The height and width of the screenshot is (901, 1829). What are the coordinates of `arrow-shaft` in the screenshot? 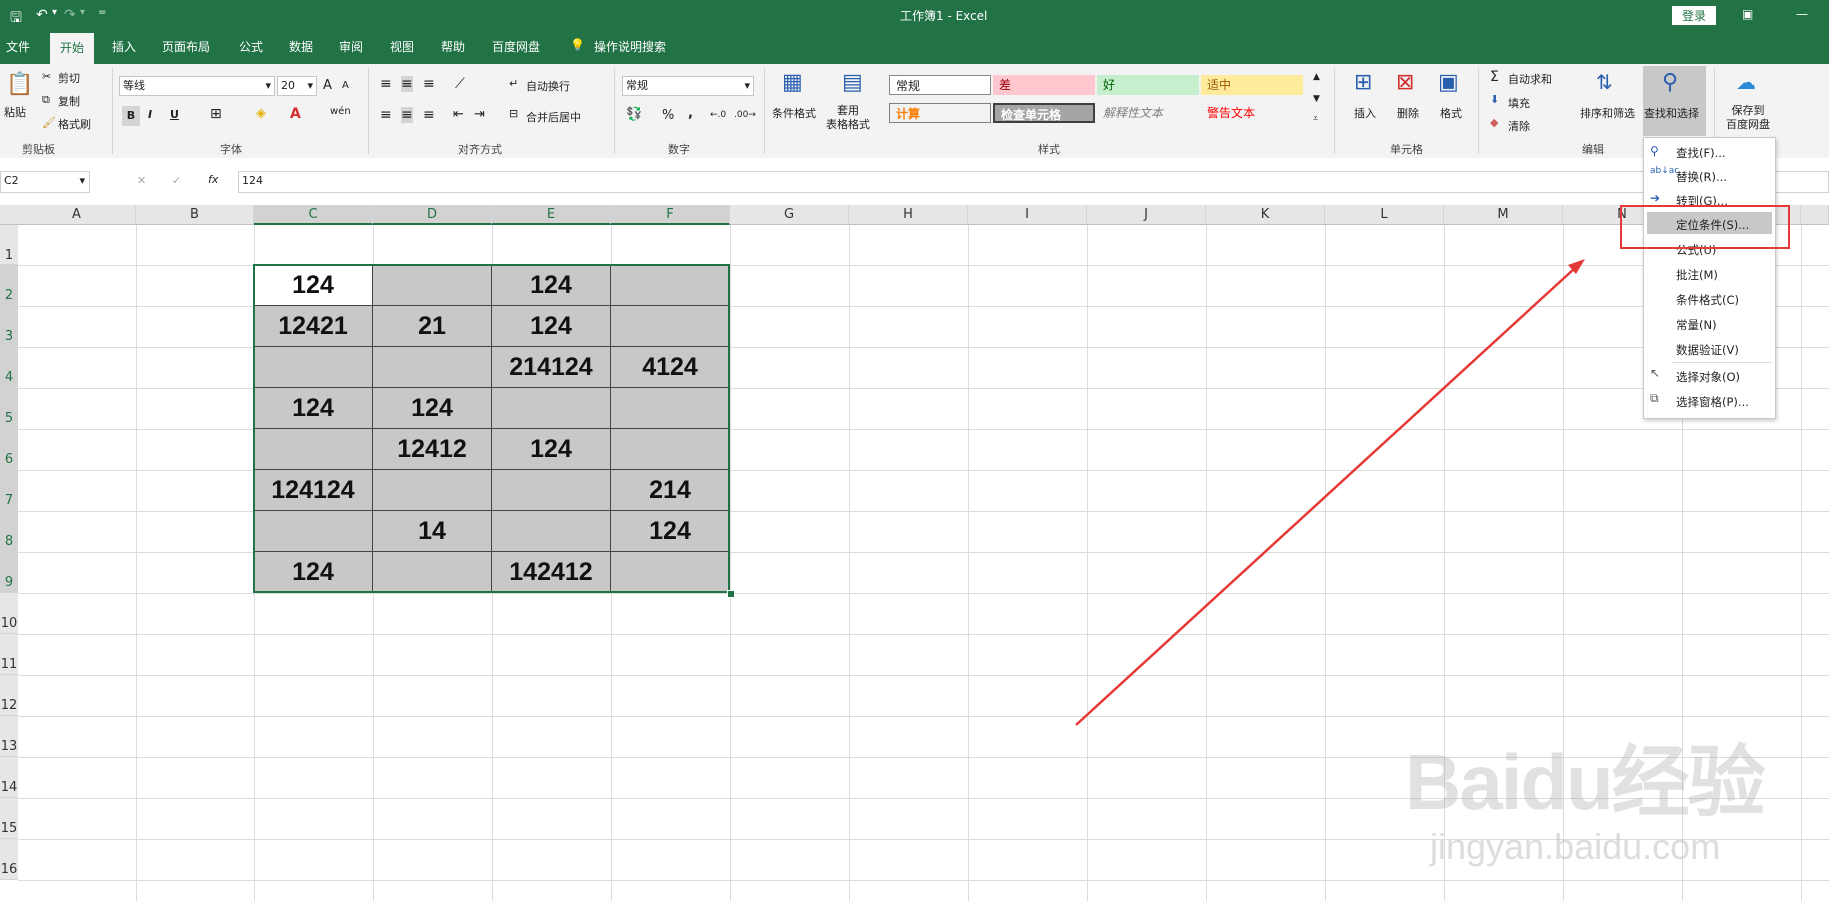 It's located at (1325, 496).